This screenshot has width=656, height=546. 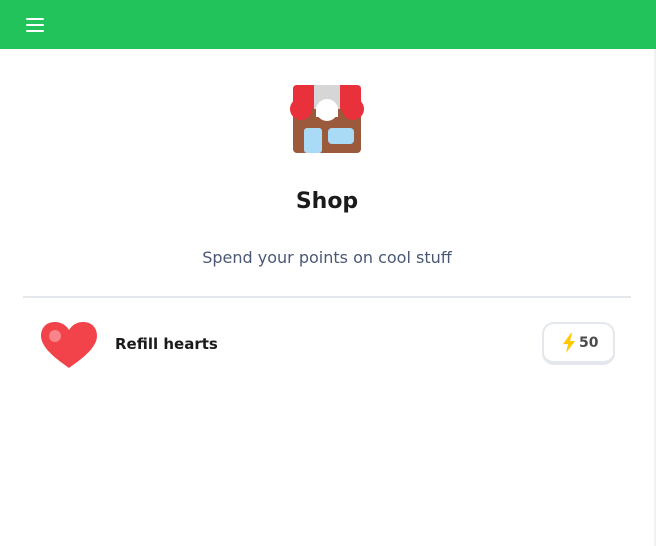 I want to click on divider, so click(x=327, y=297).